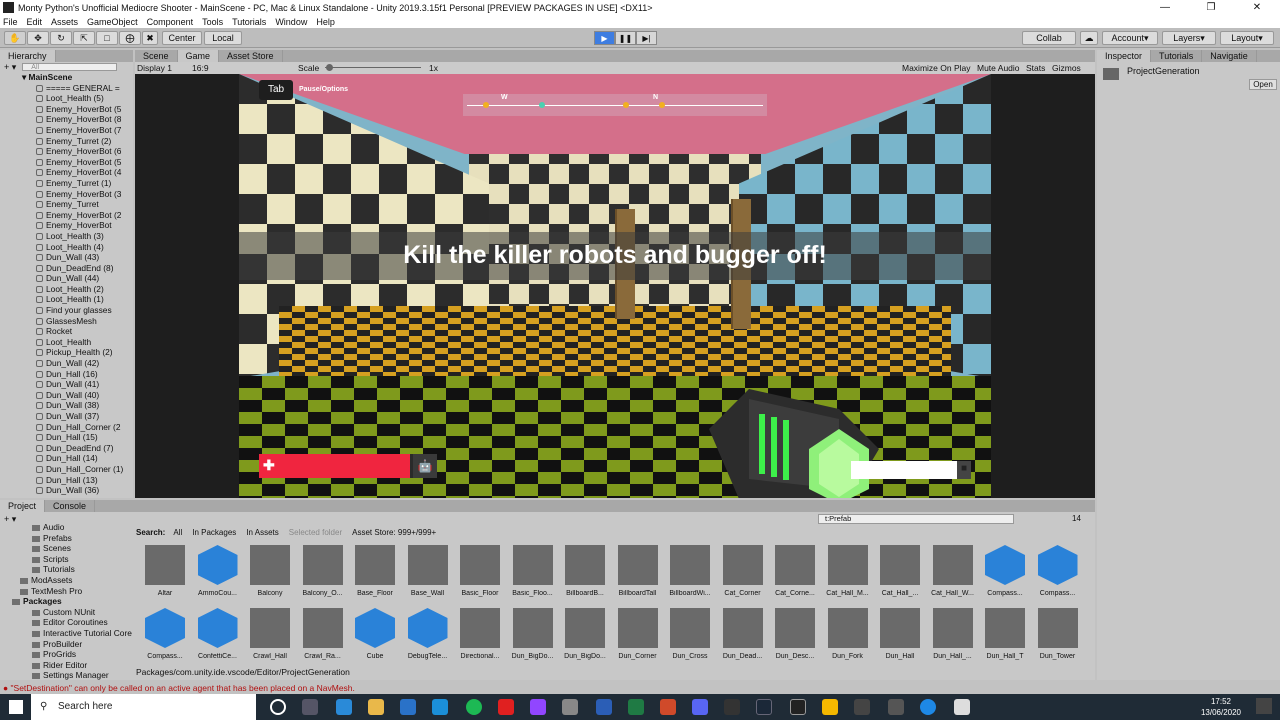  What do you see at coordinates (72, 548) in the screenshot?
I see `project-tree-item: Scenes` at bounding box center [72, 548].